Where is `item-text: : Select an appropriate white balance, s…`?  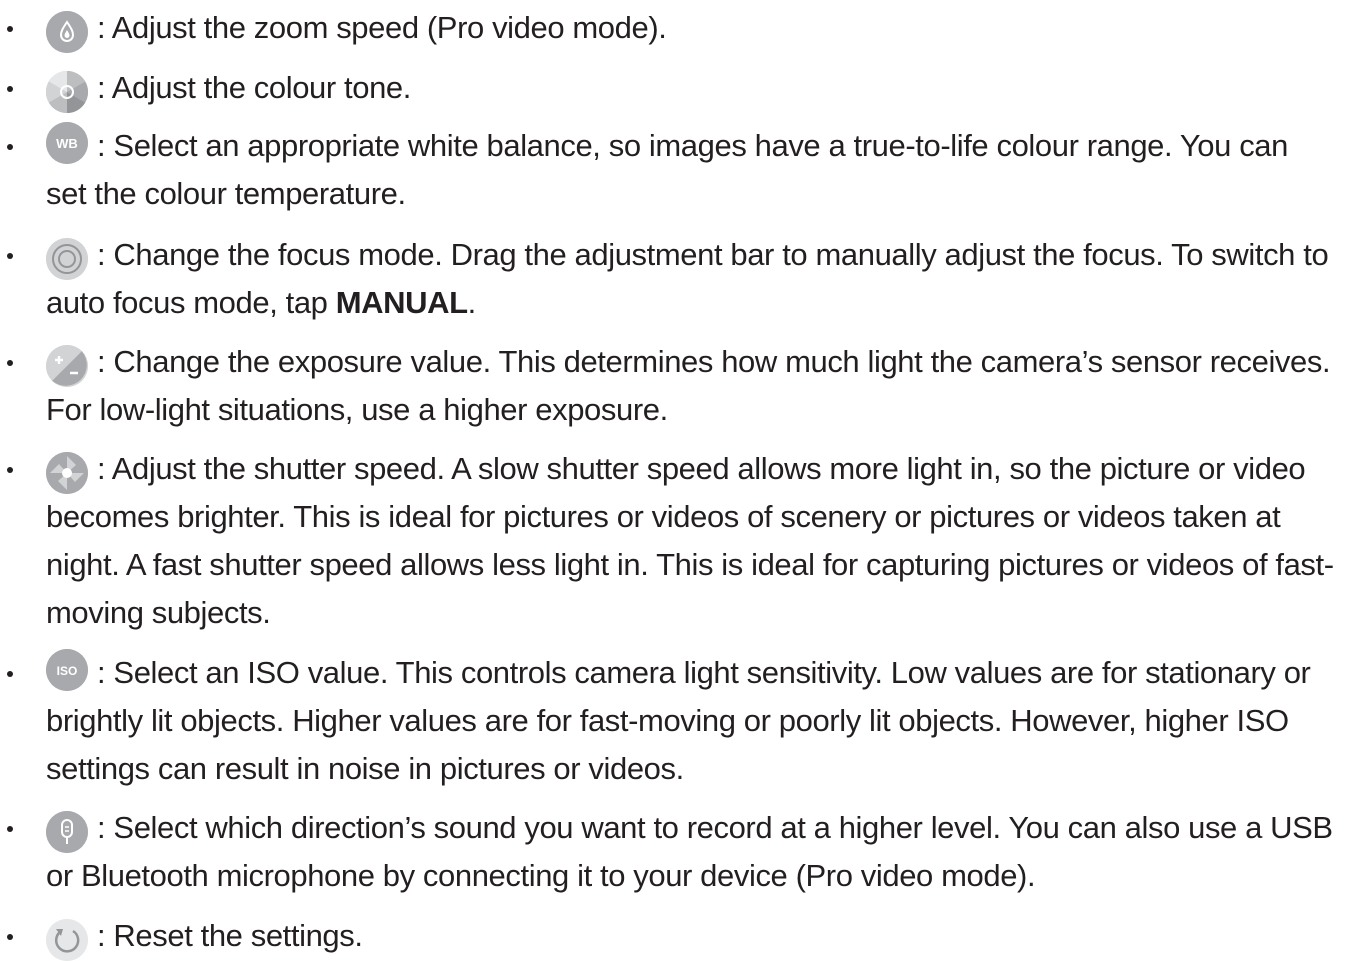 item-text: : Select an appropriate white balance, s… is located at coordinates (667, 169).